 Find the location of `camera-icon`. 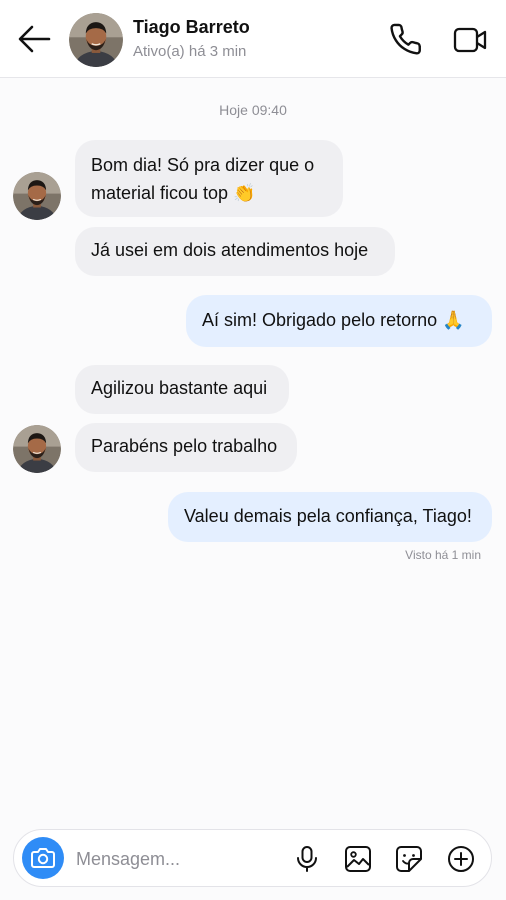

camera-icon is located at coordinates (43, 858).